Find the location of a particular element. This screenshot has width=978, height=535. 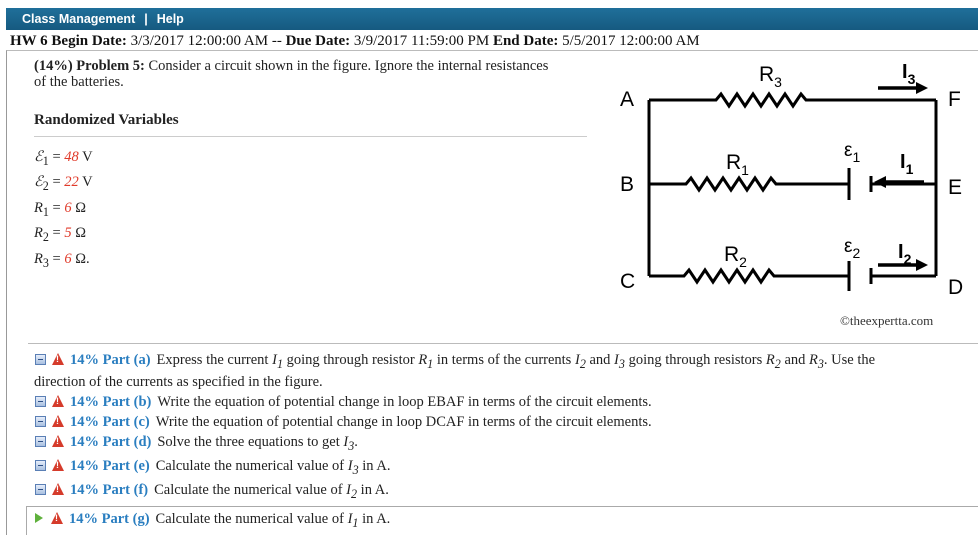

current-label-i2: I2 is located at coordinates (905, 254).